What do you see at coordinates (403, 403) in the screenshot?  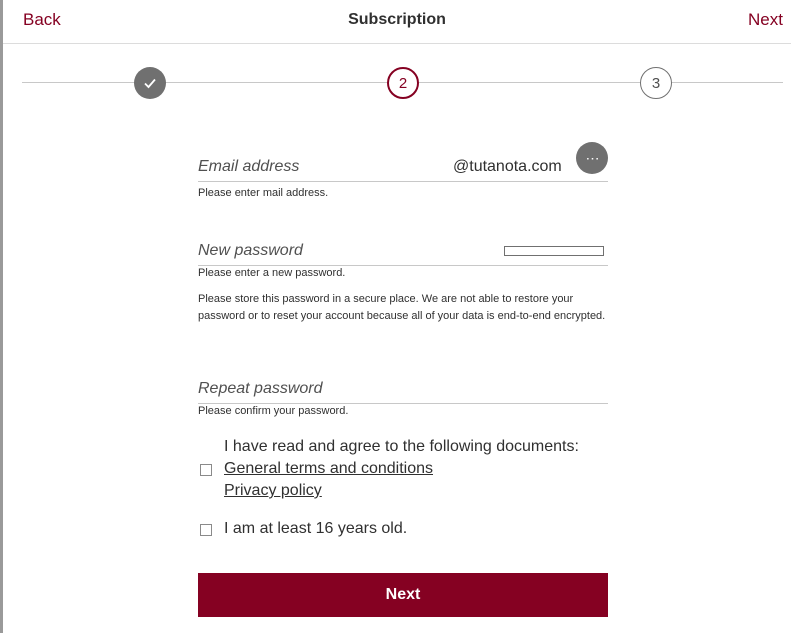 I see `repeat-password-field-underline` at bounding box center [403, 403].